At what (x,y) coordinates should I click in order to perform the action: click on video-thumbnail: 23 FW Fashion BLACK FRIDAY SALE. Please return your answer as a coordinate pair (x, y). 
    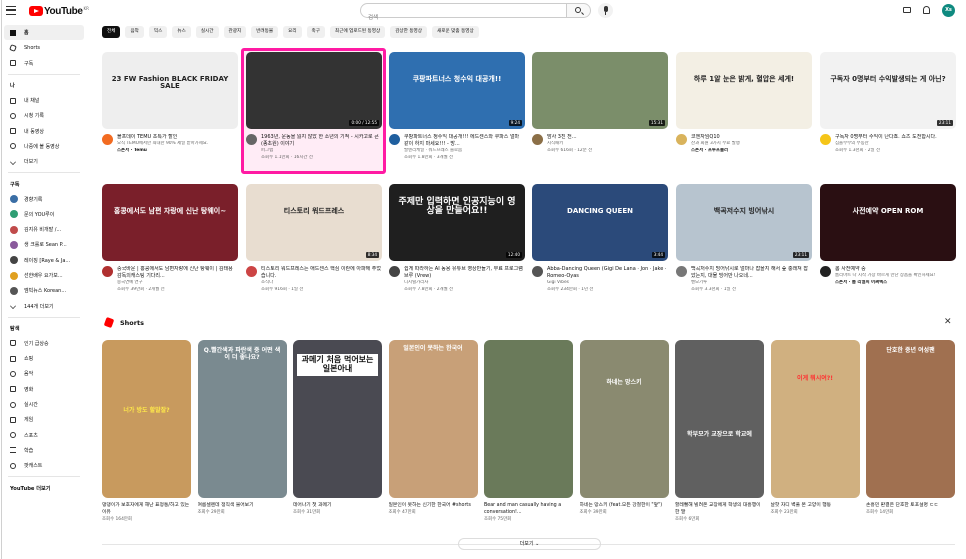
    Looking at the image, I should click on (170, 90).